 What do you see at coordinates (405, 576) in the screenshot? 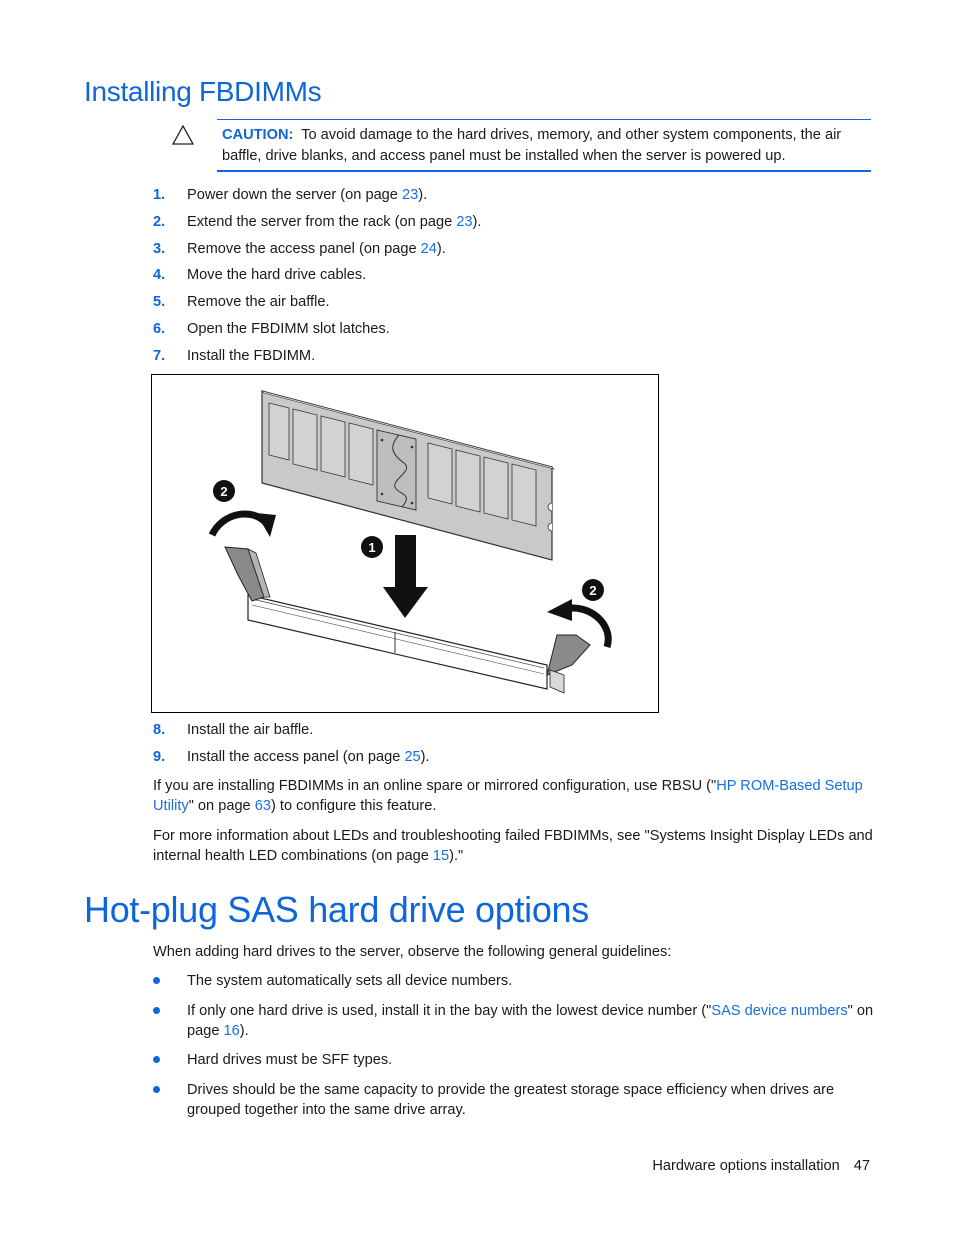
I see `insert-arrow` at bounding box center [405, 576].